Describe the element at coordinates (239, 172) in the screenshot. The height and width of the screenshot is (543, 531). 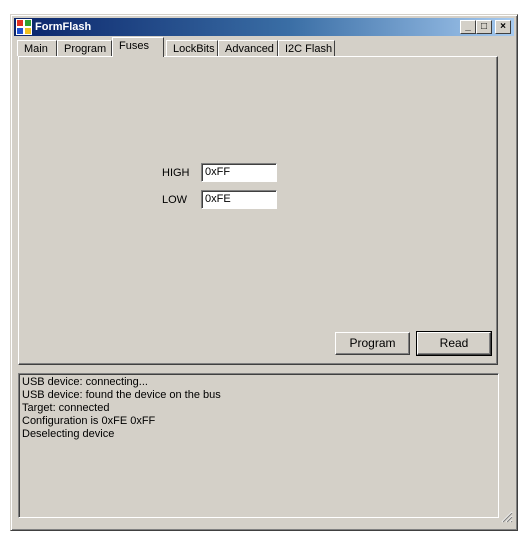
I see `high-fuse-input: 0xFF` at that location.